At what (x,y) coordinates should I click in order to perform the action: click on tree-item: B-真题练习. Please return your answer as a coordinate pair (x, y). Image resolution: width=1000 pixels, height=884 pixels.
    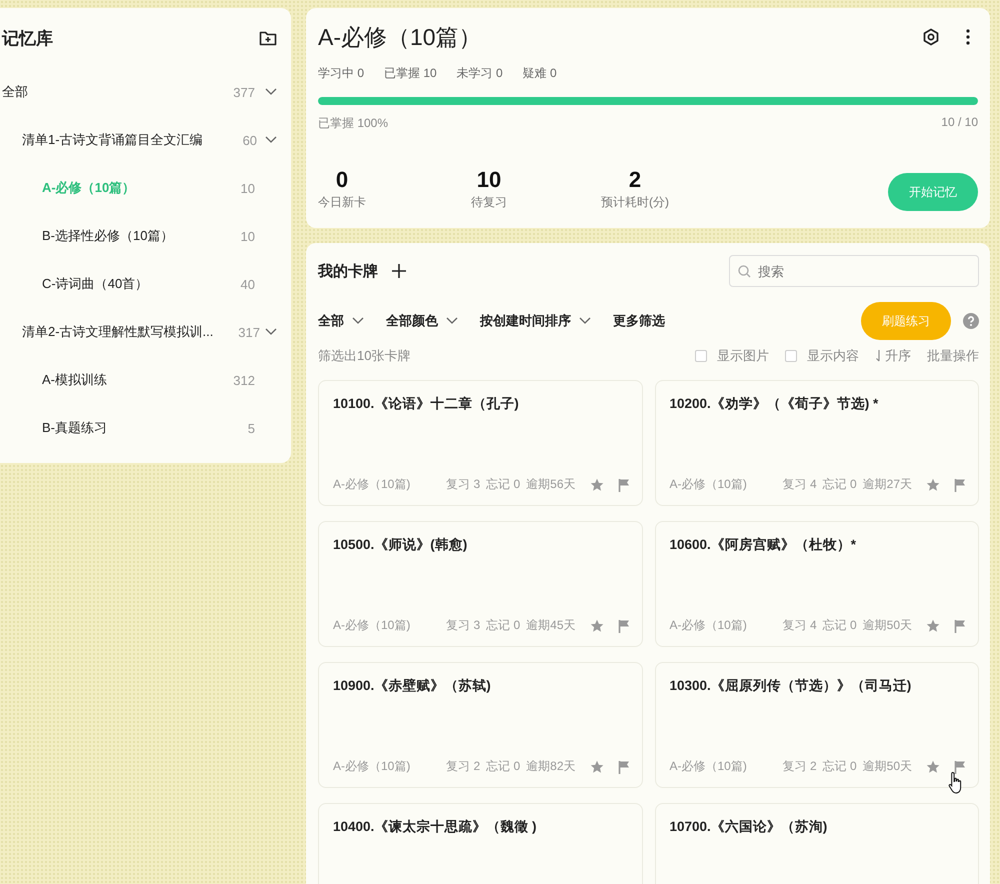
    Looking at the image, I should click on (118, 428).